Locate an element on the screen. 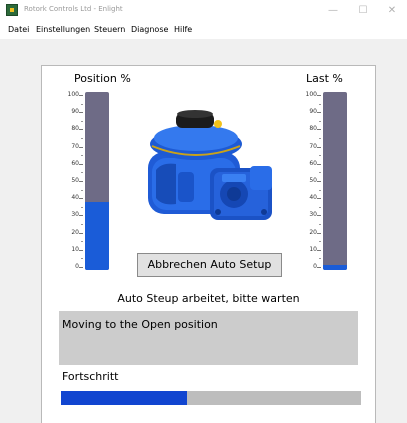 The width and height of the screenshot is (407, 423). minimize-button: — is located at coordinates (333, 10).